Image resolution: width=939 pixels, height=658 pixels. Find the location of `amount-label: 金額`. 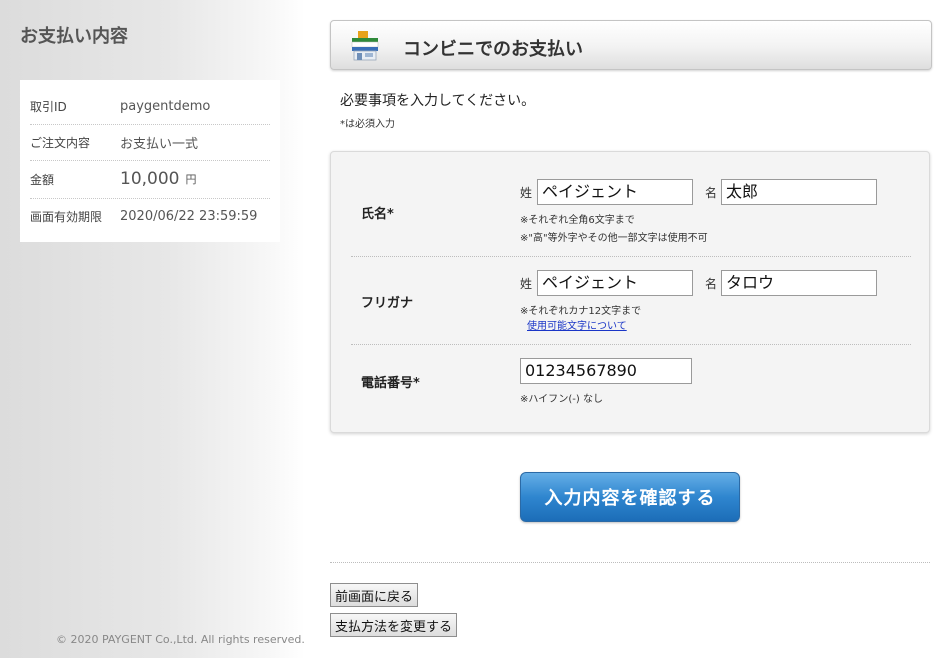

amount-label: 金額 is located at coordinates (42, 179).